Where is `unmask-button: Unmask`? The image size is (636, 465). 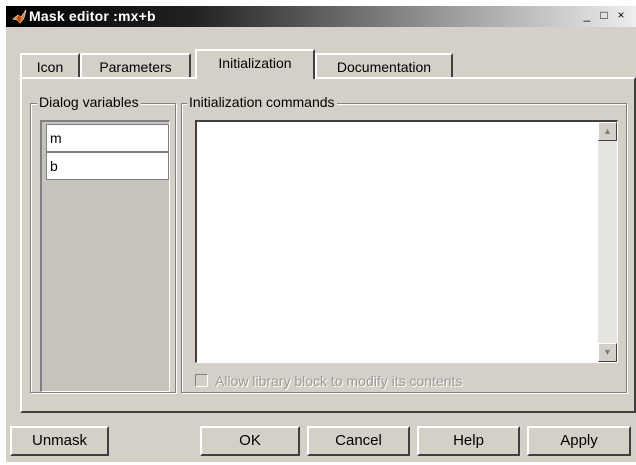 unmask-button: Unmask is located at coordinates (59, 441).